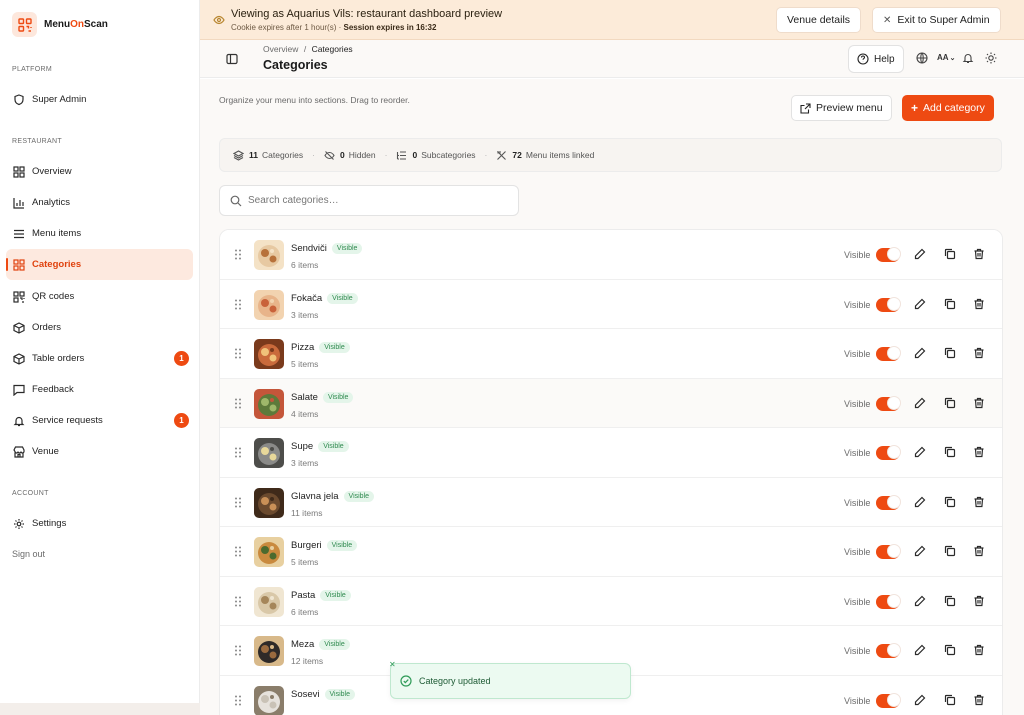 The height and width of the screenshot is (715, 1024). What do you see at coordinates (99, 327) in the screenshot?
I see `sidebar-item-orders: Orders` at bounding box center [99, 327].